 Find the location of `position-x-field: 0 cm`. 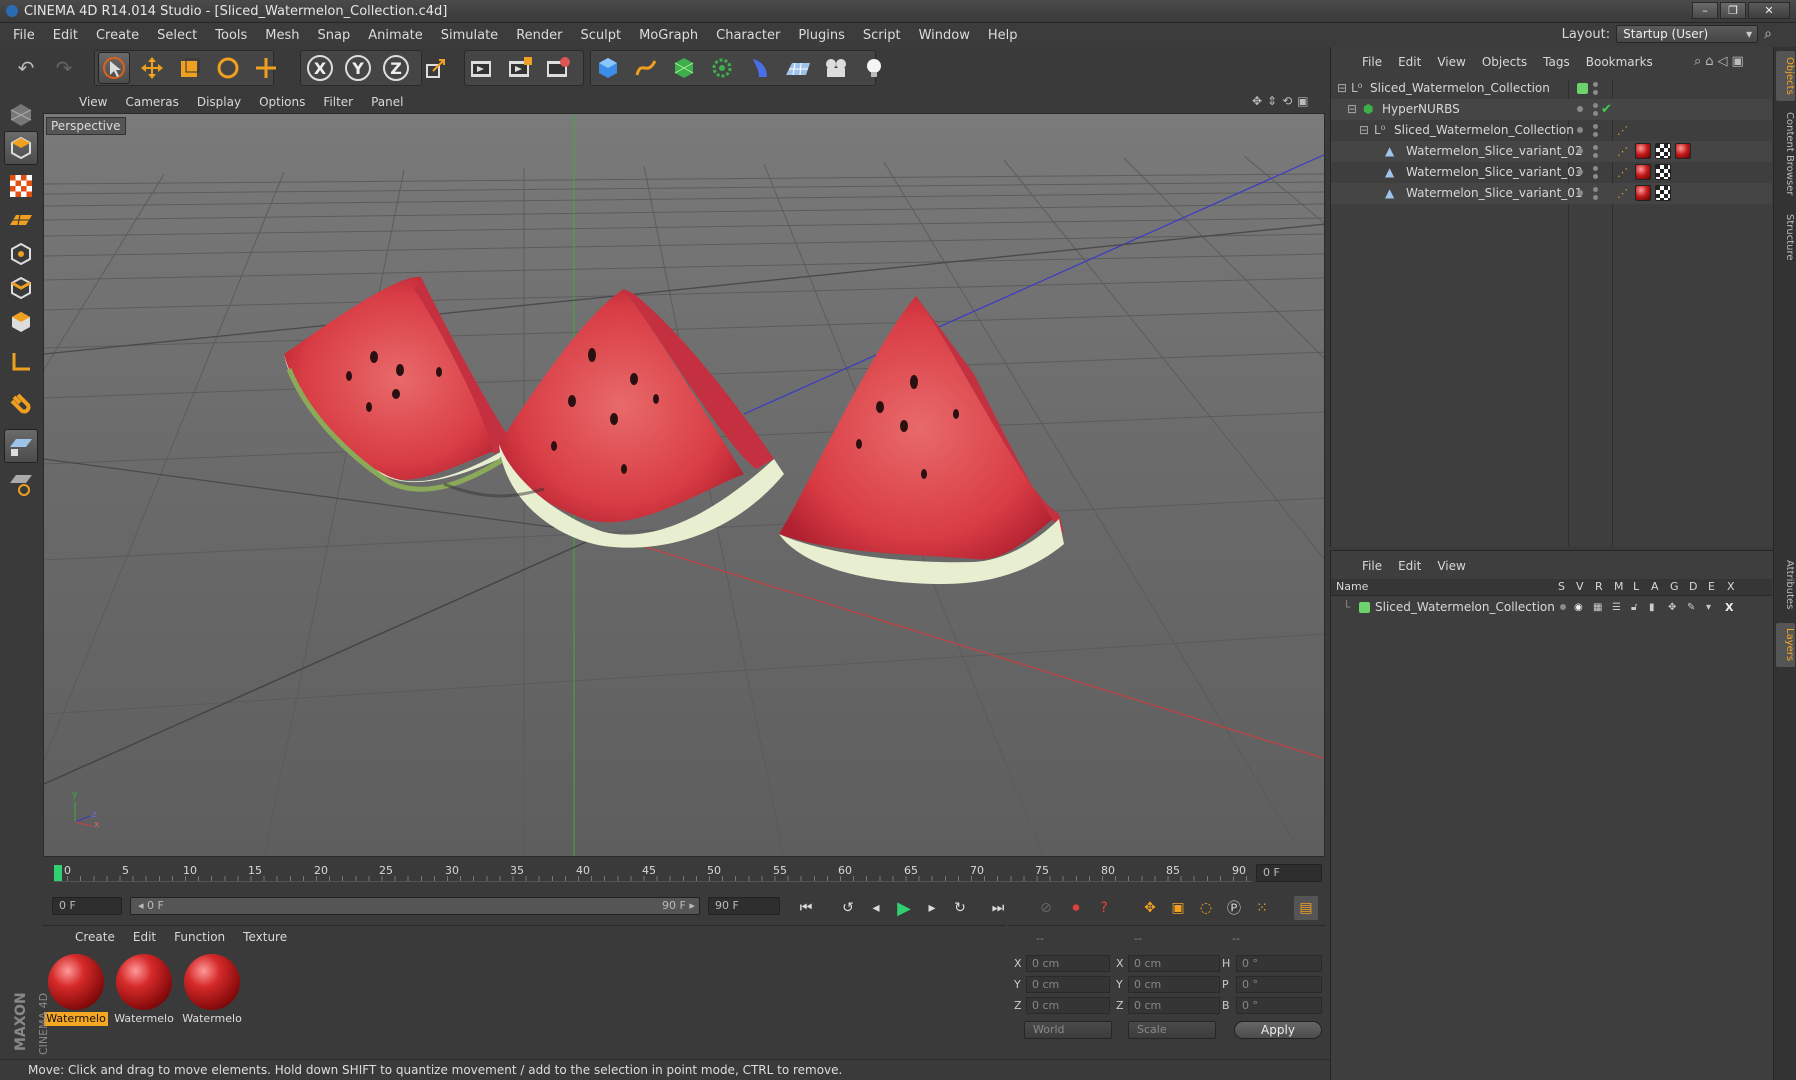

position-x-field: 0 cm is located at coordinates (1068, 963).